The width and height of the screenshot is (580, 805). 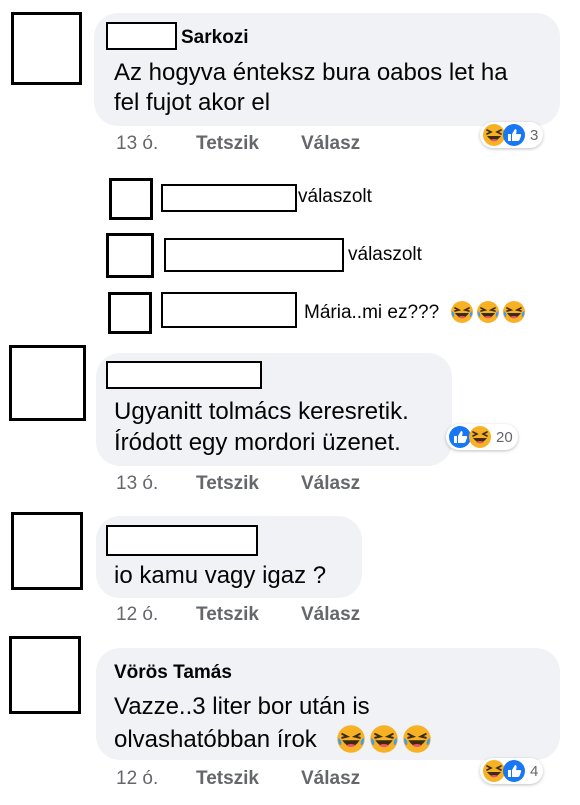 What do you see at coordinates (220, 575) in the screenshot?
I see `comment-text-line: io kamu vagy igaz ?` at bounding box center [220, 575].